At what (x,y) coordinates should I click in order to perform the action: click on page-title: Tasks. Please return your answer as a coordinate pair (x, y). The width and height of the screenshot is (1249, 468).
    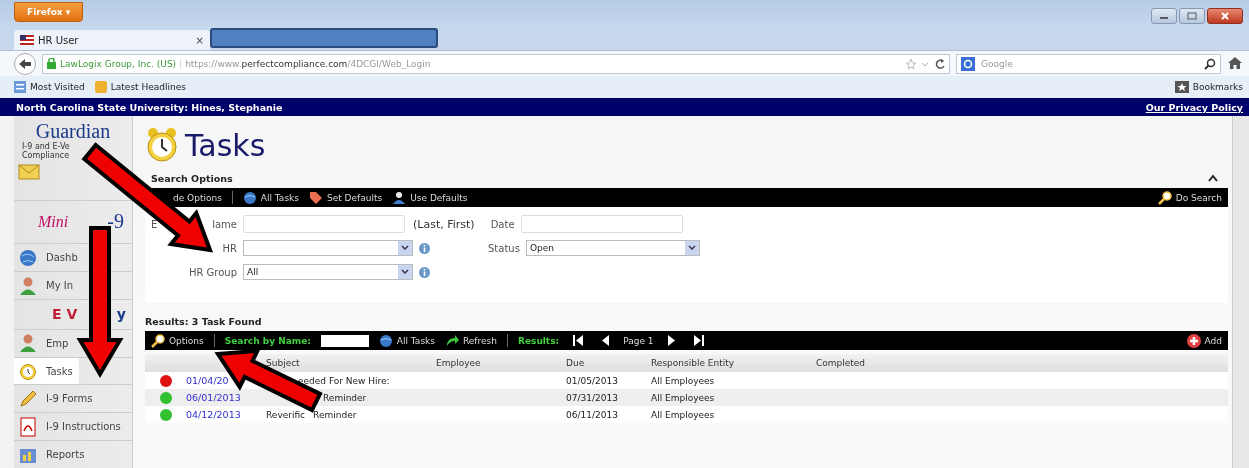
    Looking at the image, I should click on (225, 145).